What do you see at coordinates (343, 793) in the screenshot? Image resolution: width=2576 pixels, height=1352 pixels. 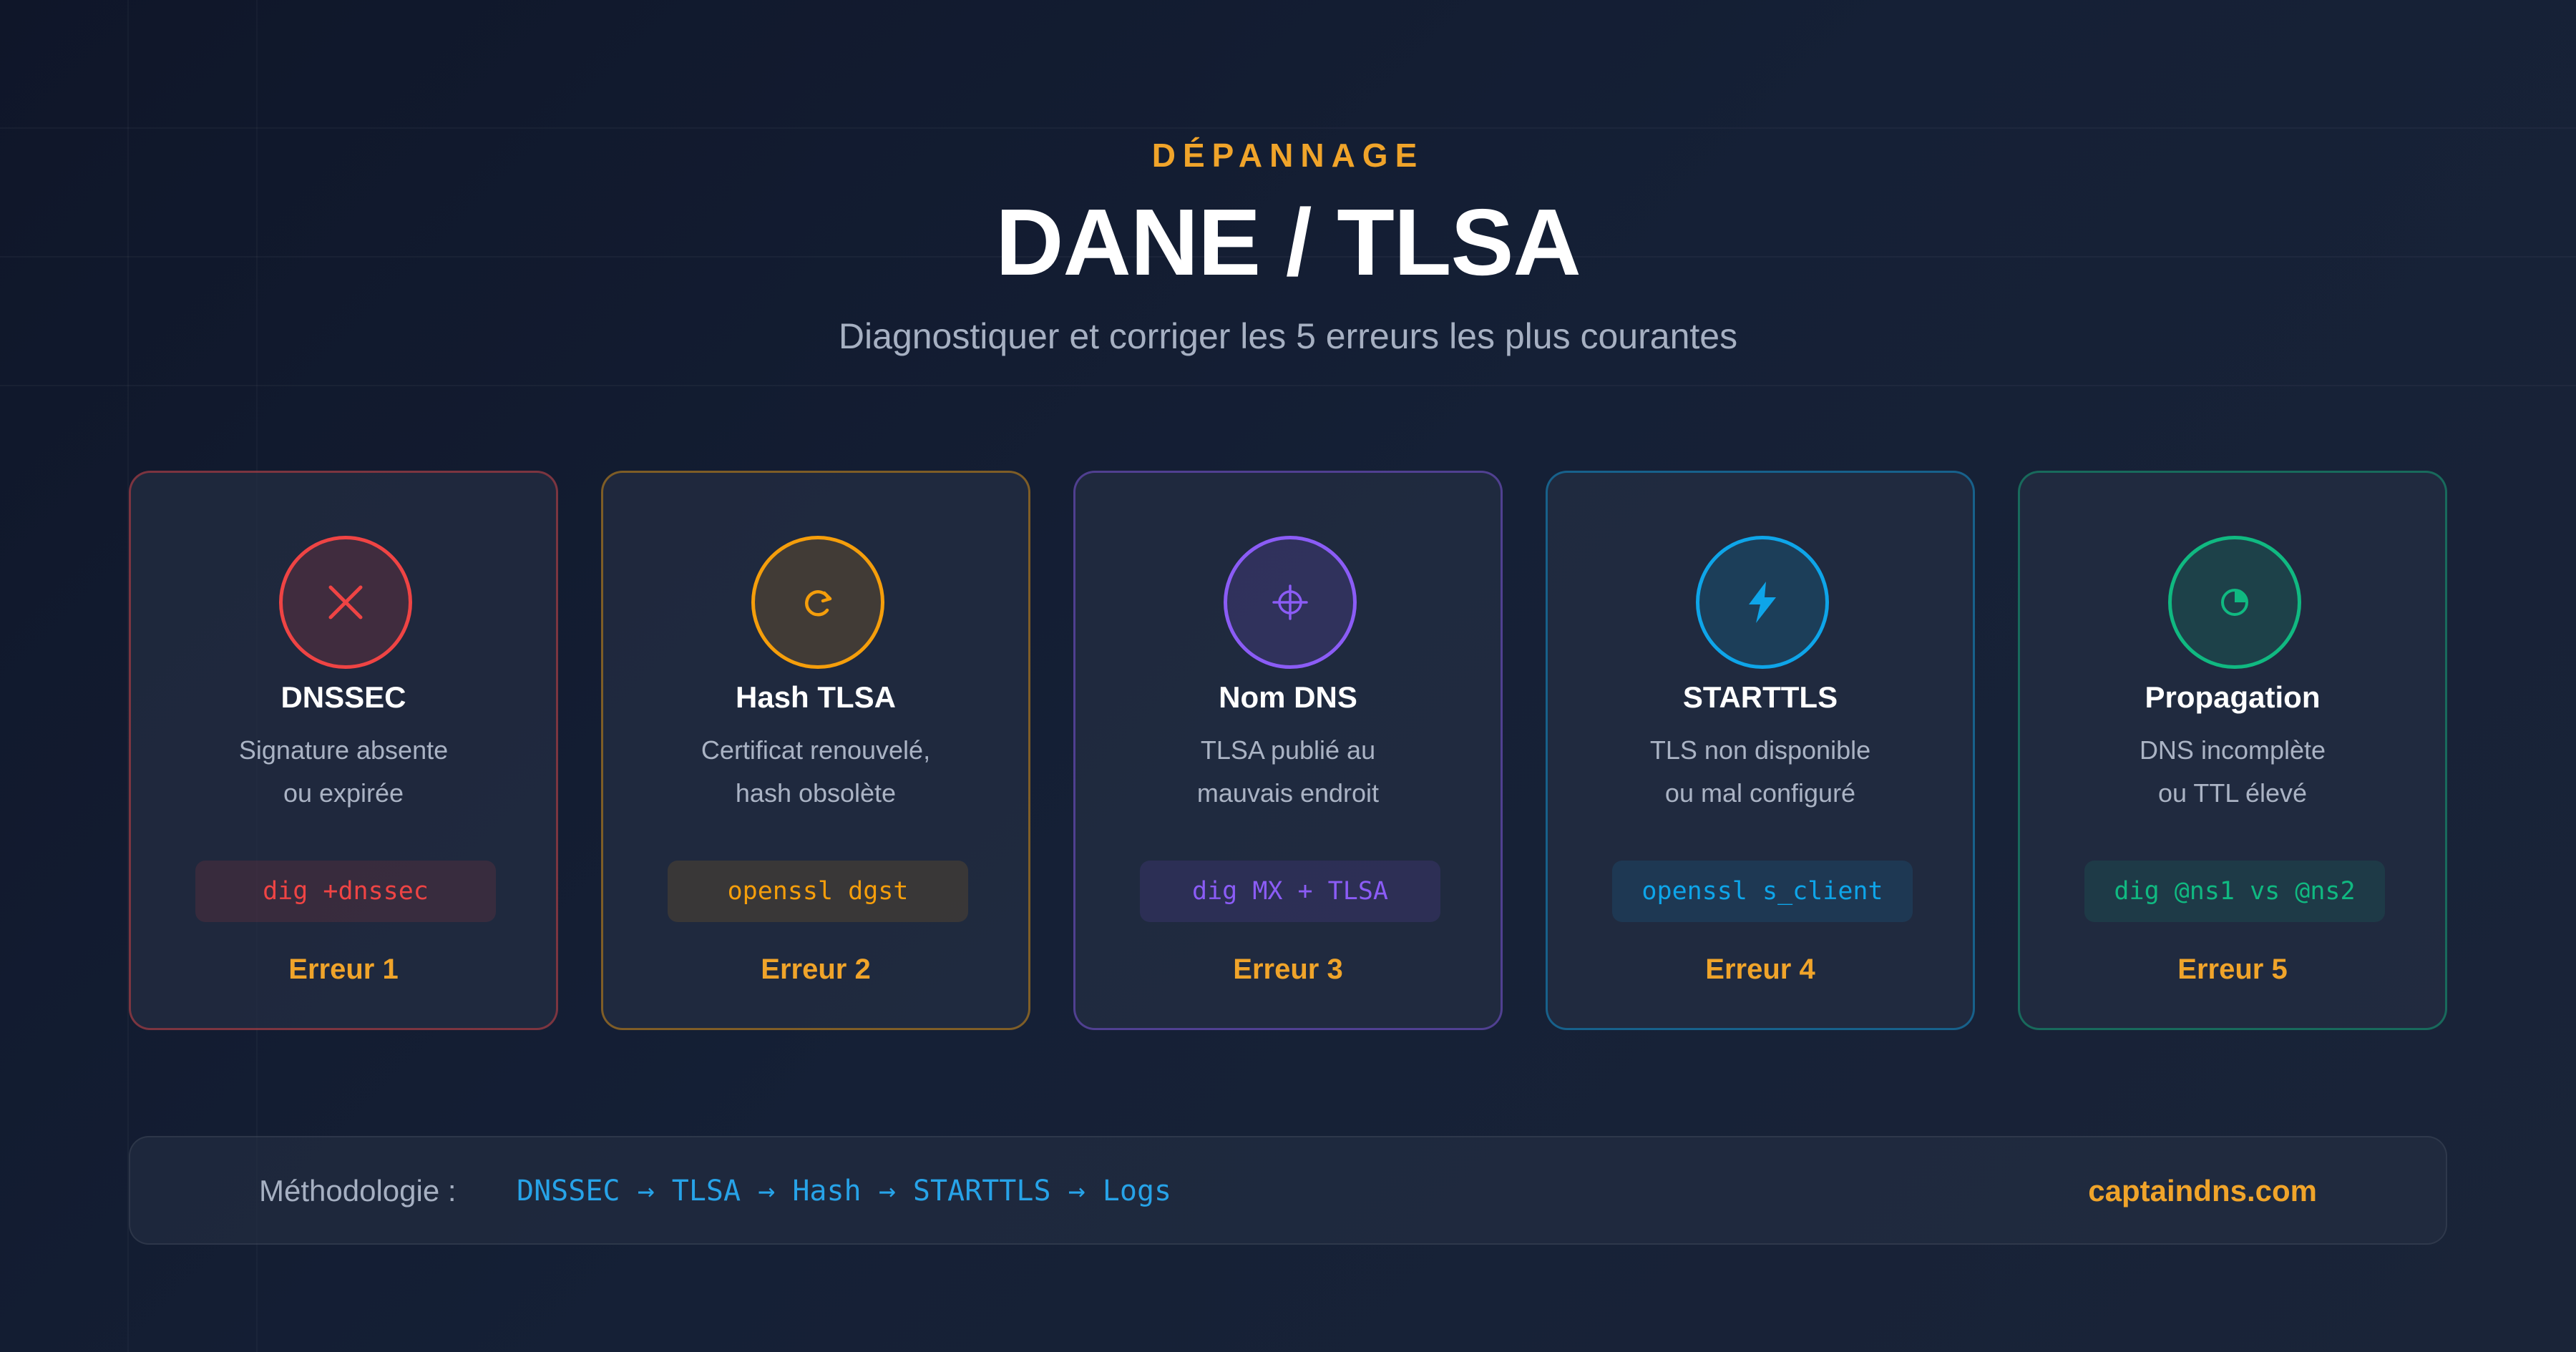 I see `card-description-line: ou expirée` at bounding box center [343, 793].